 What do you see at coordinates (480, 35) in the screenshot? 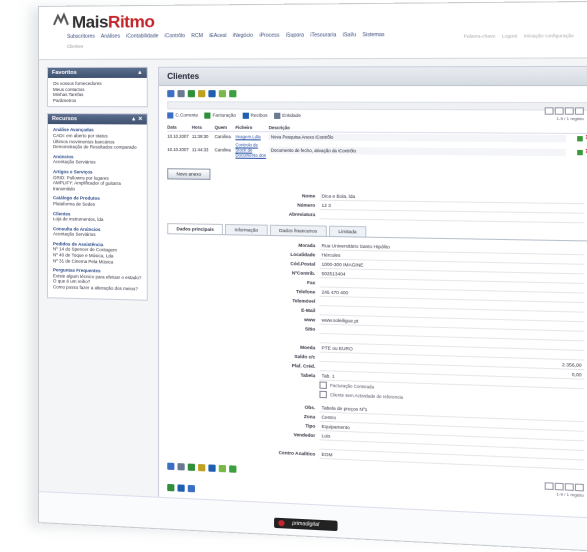
I see `user-link: Palavra-chave` at bounding box center [480, 35].